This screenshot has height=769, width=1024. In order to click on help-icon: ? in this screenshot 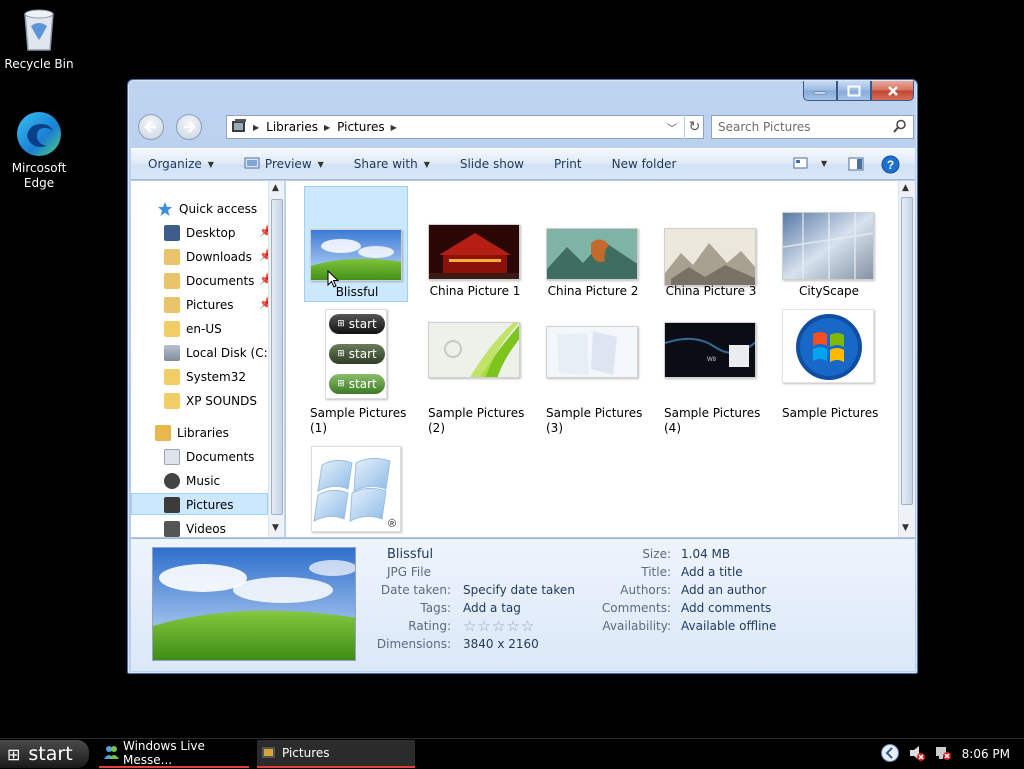, I will do `click(890, 164)`.